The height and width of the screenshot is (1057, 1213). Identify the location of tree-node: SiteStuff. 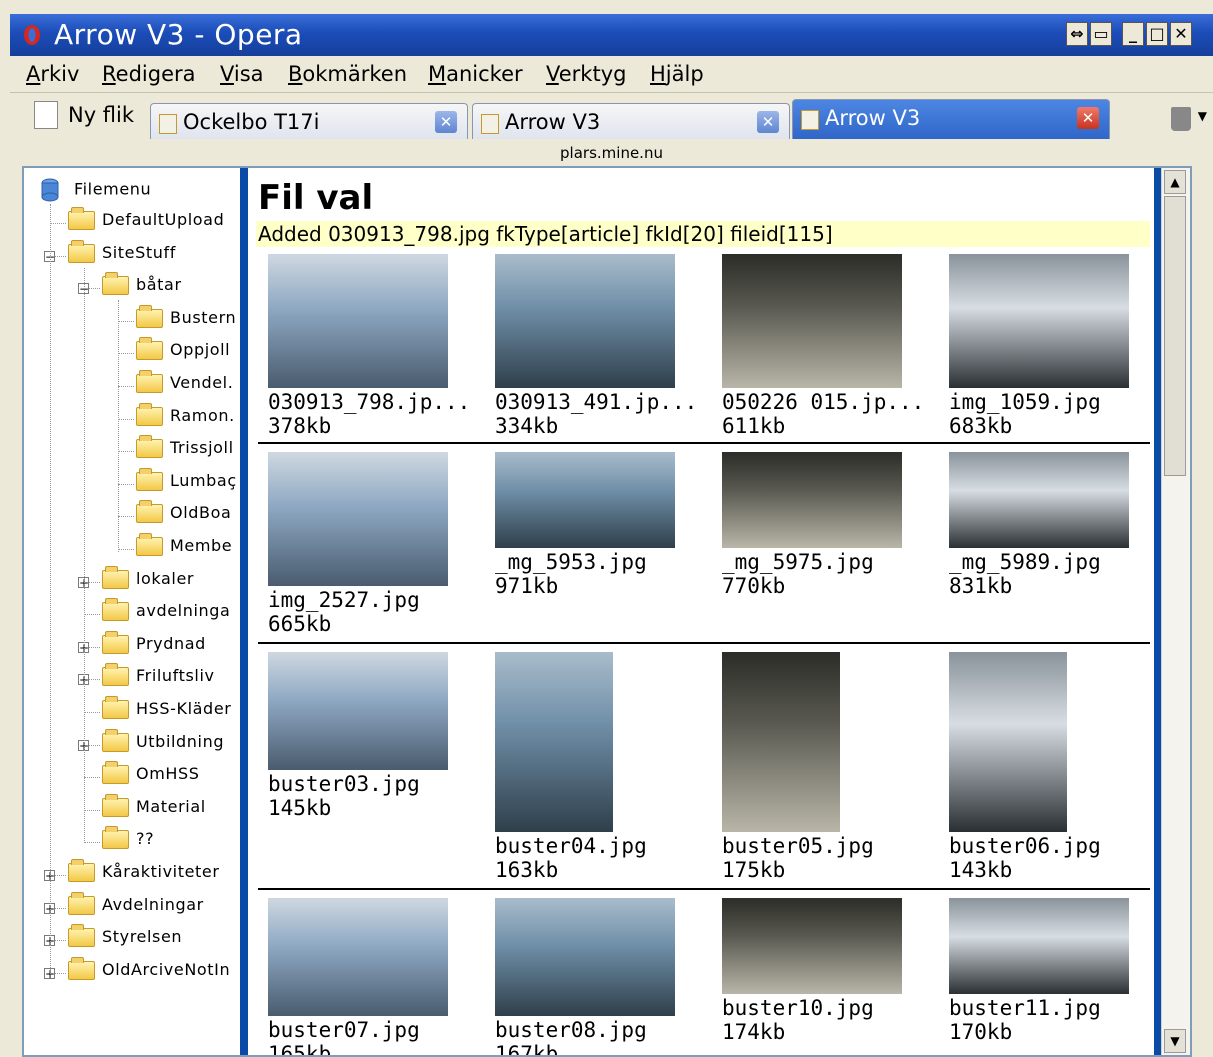
(122, 254).